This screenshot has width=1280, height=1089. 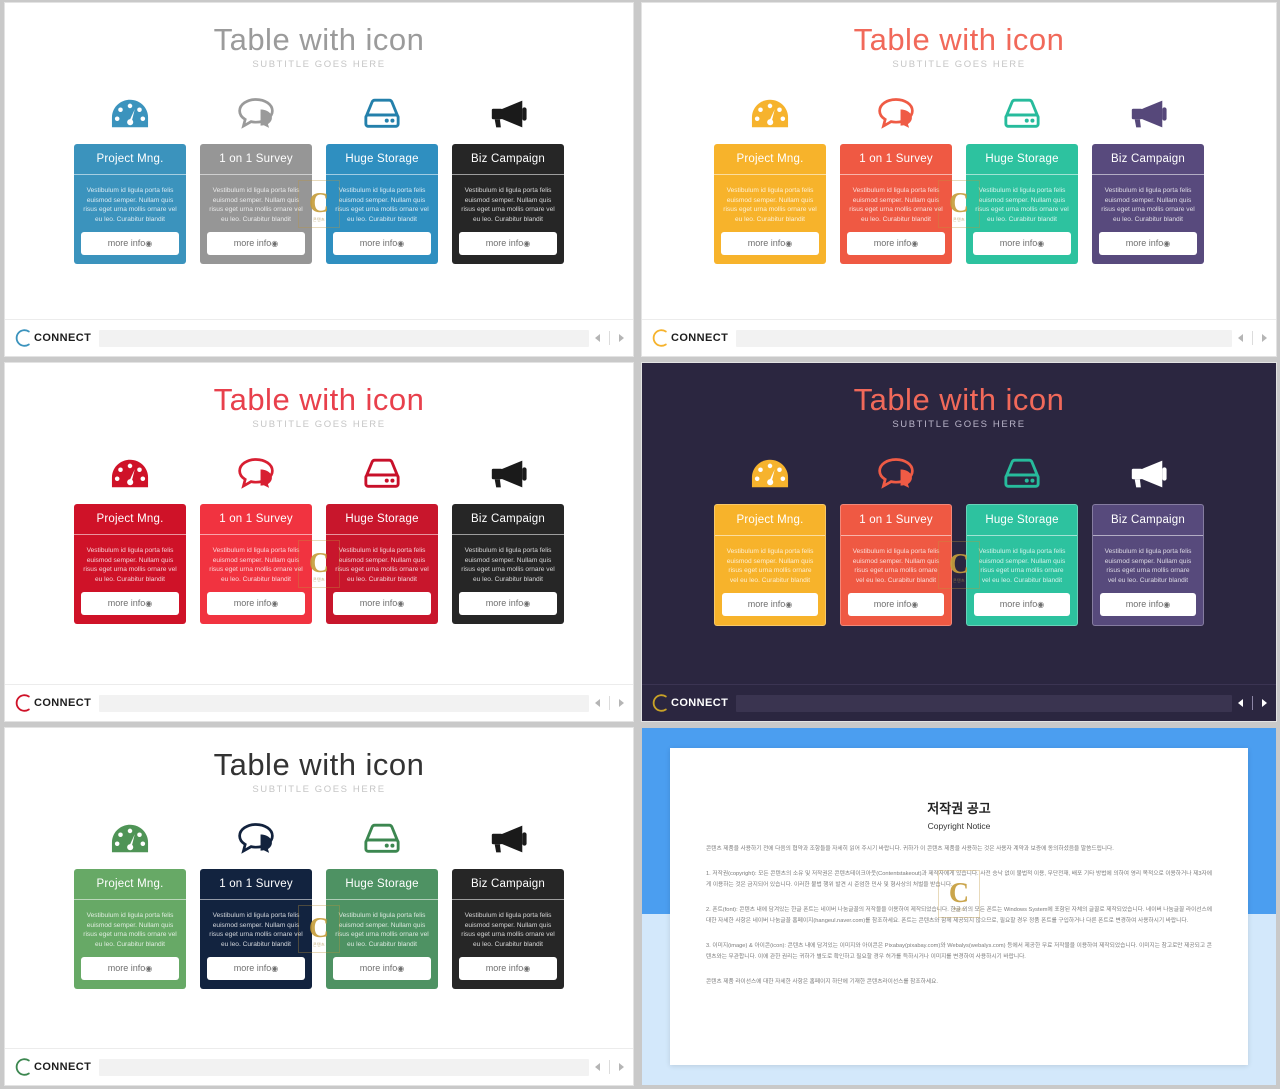 I want to click on hard-drive-icon, so click(x=382, y=113).